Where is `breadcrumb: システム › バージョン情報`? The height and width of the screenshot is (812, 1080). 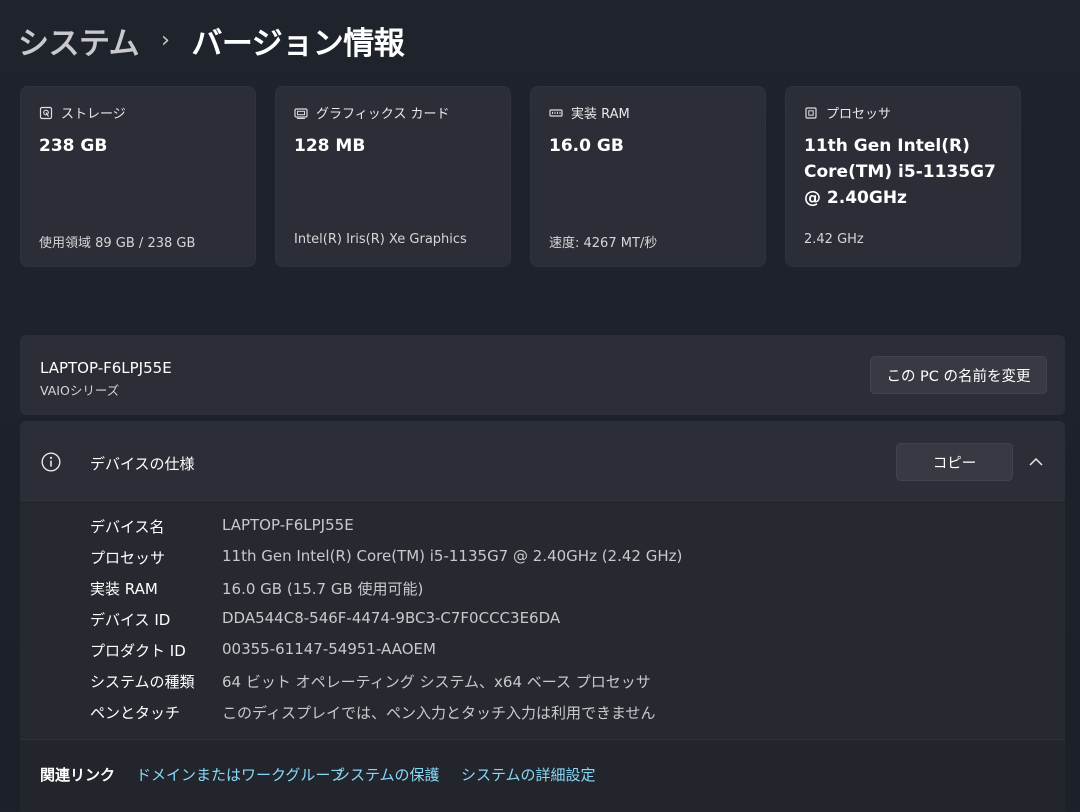
breadcrumb: システム › バージョン情報 is located at coordinates (211, 40).